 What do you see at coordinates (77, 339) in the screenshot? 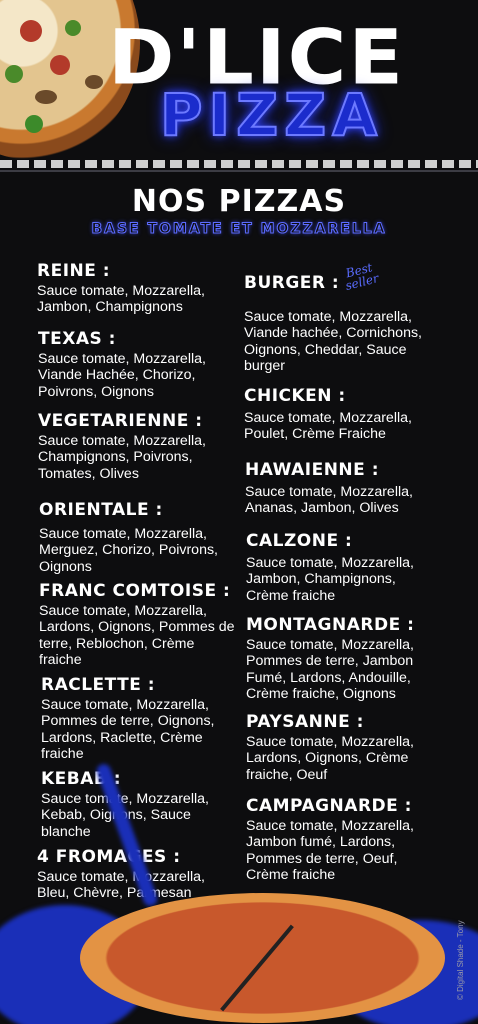
I see `pizza-name: TEXAS :` at bounding box center [77, 339].